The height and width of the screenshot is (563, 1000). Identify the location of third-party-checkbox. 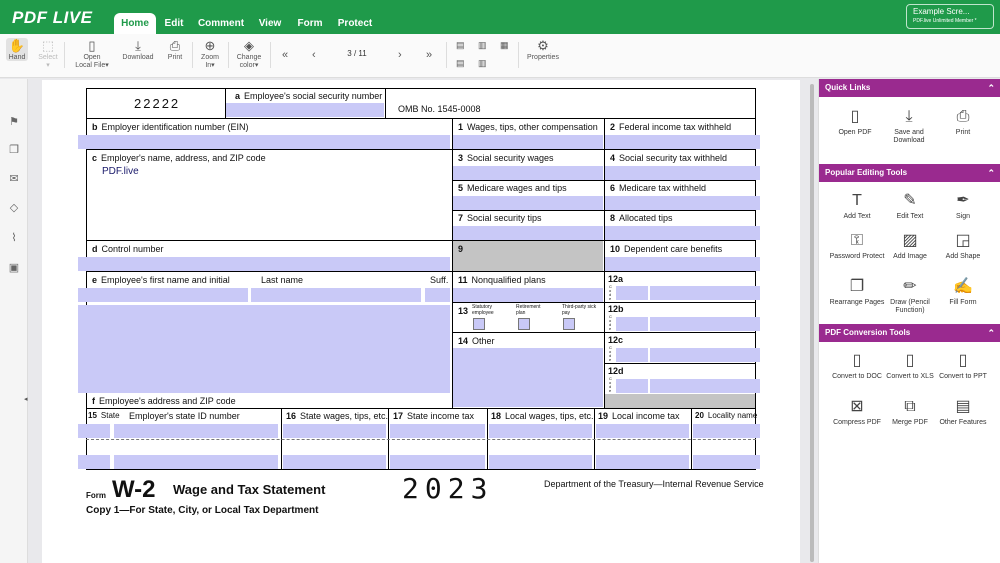
(569, 324).